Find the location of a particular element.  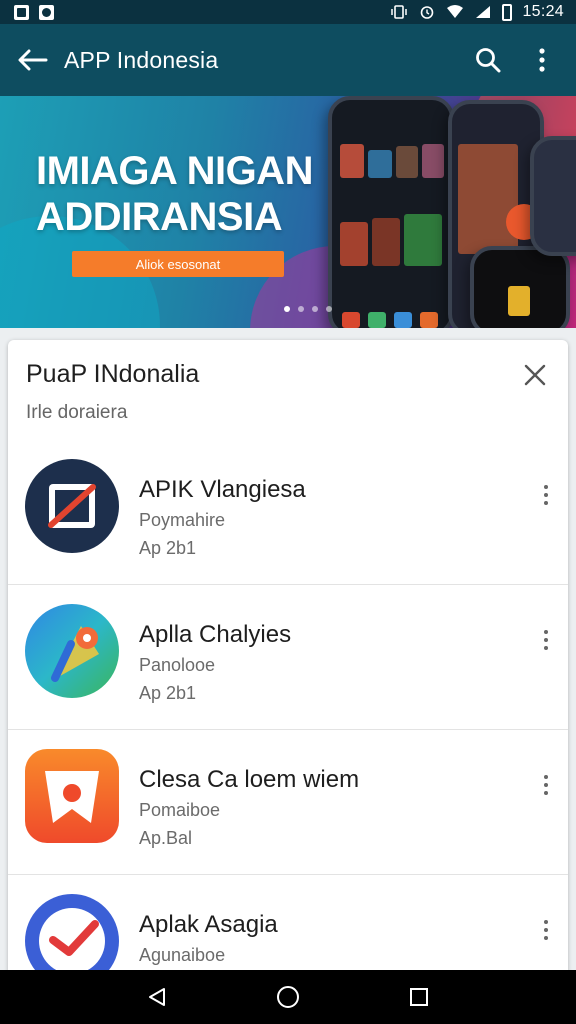

status-time: 15:24 is located at coordinates (543, 11).